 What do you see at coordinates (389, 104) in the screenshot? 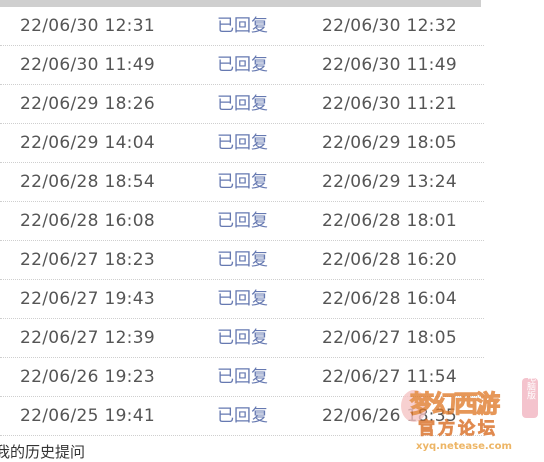
I see `replied-time: 22/06/30 11:21` at bounding box center [389, 104].